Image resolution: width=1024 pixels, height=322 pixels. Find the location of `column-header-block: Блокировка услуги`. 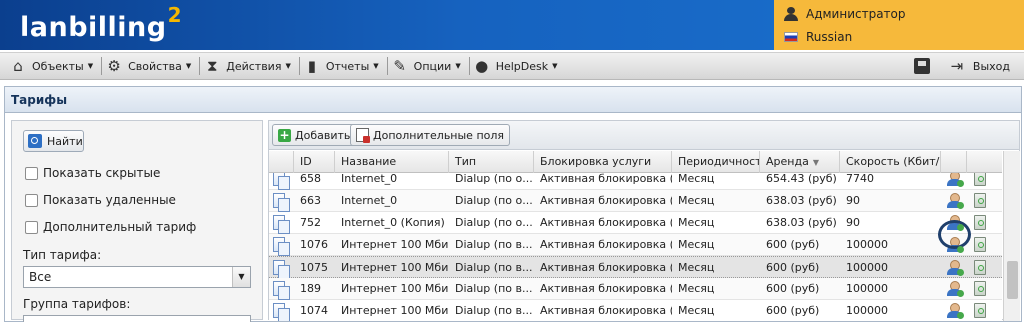

column-header-block: Блокировка услуги is located at coordinates (603, 162).